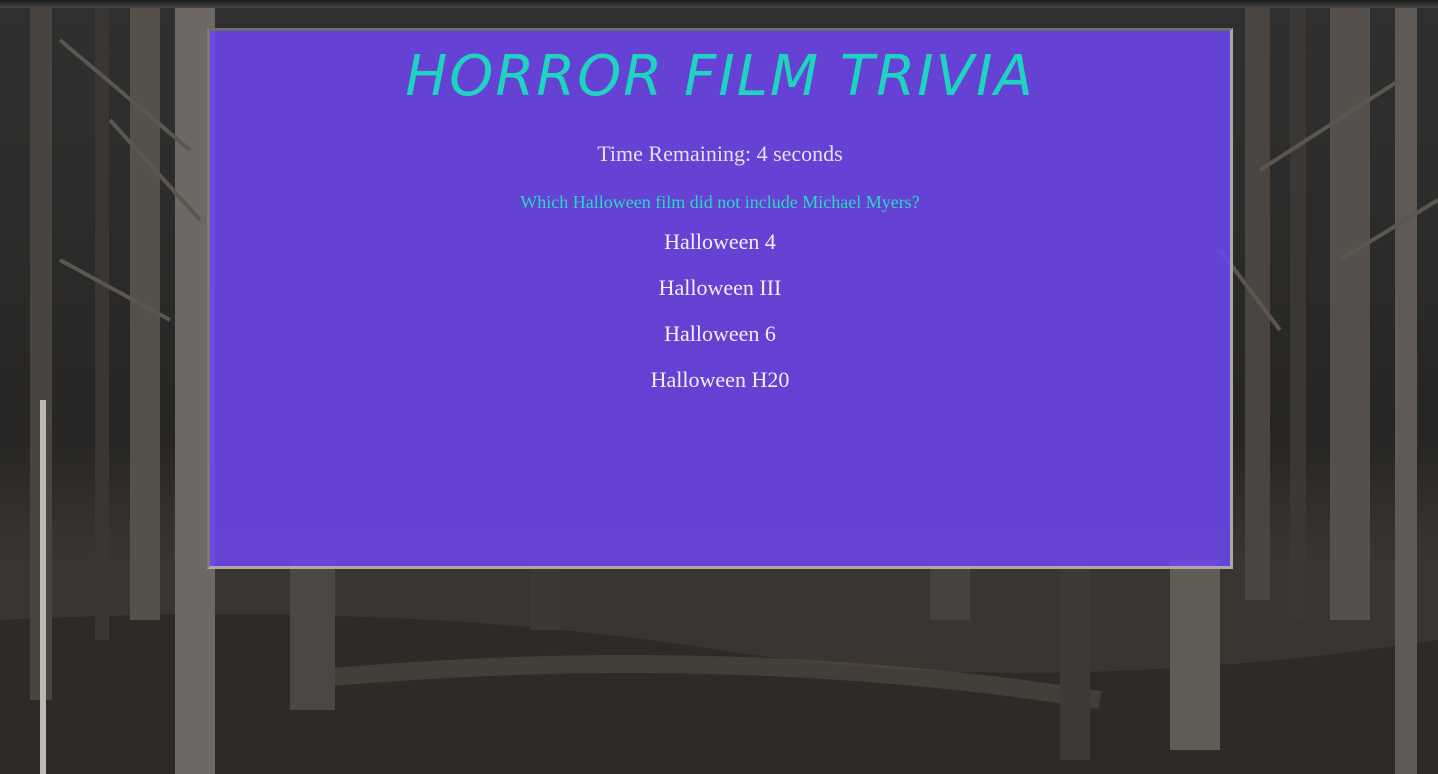  I want to click on time-remaining: Time Remaining: 4 seconds, so click(720, 153).